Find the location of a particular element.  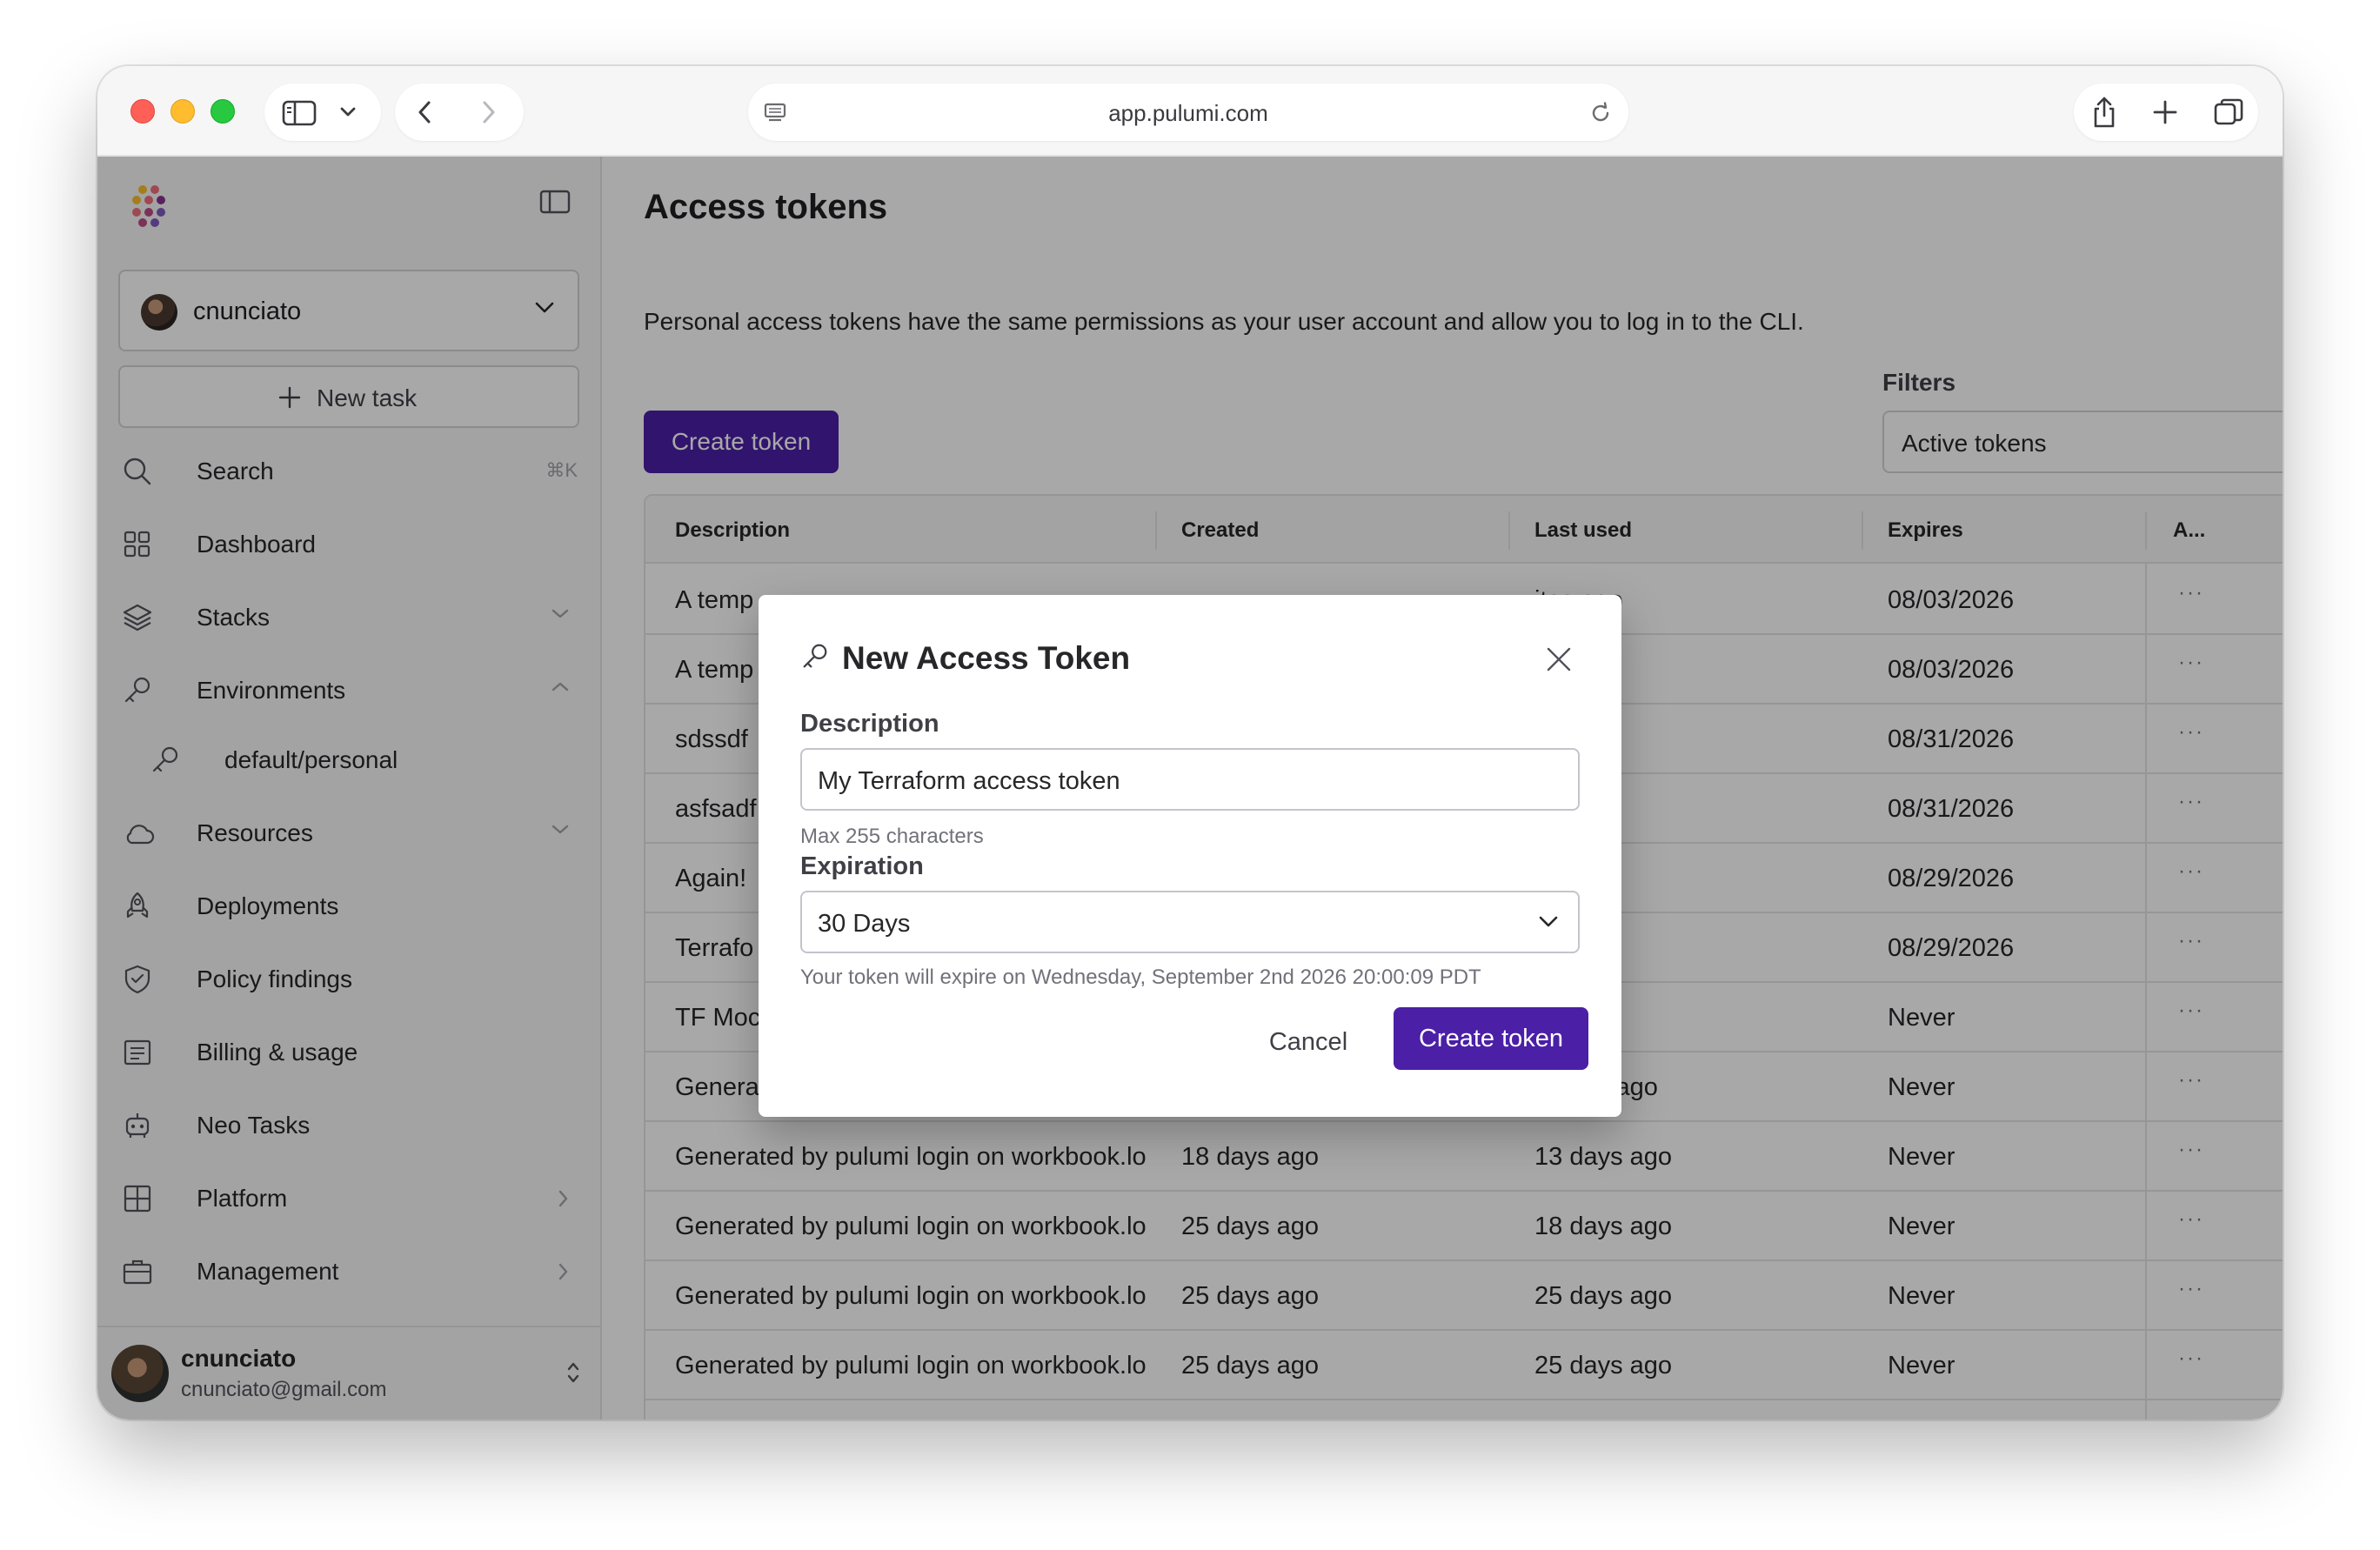

reload-icon is located at coordinates (1600, 113).